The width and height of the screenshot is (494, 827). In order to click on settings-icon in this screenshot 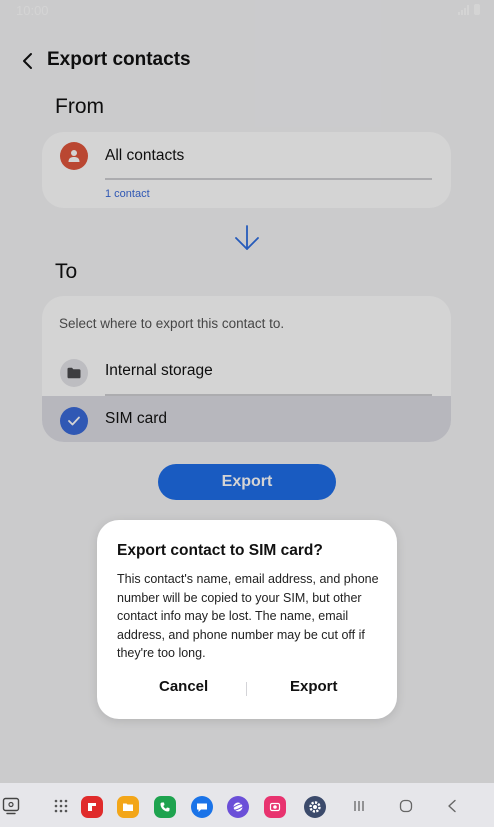, I will do `click(315, 807)`.